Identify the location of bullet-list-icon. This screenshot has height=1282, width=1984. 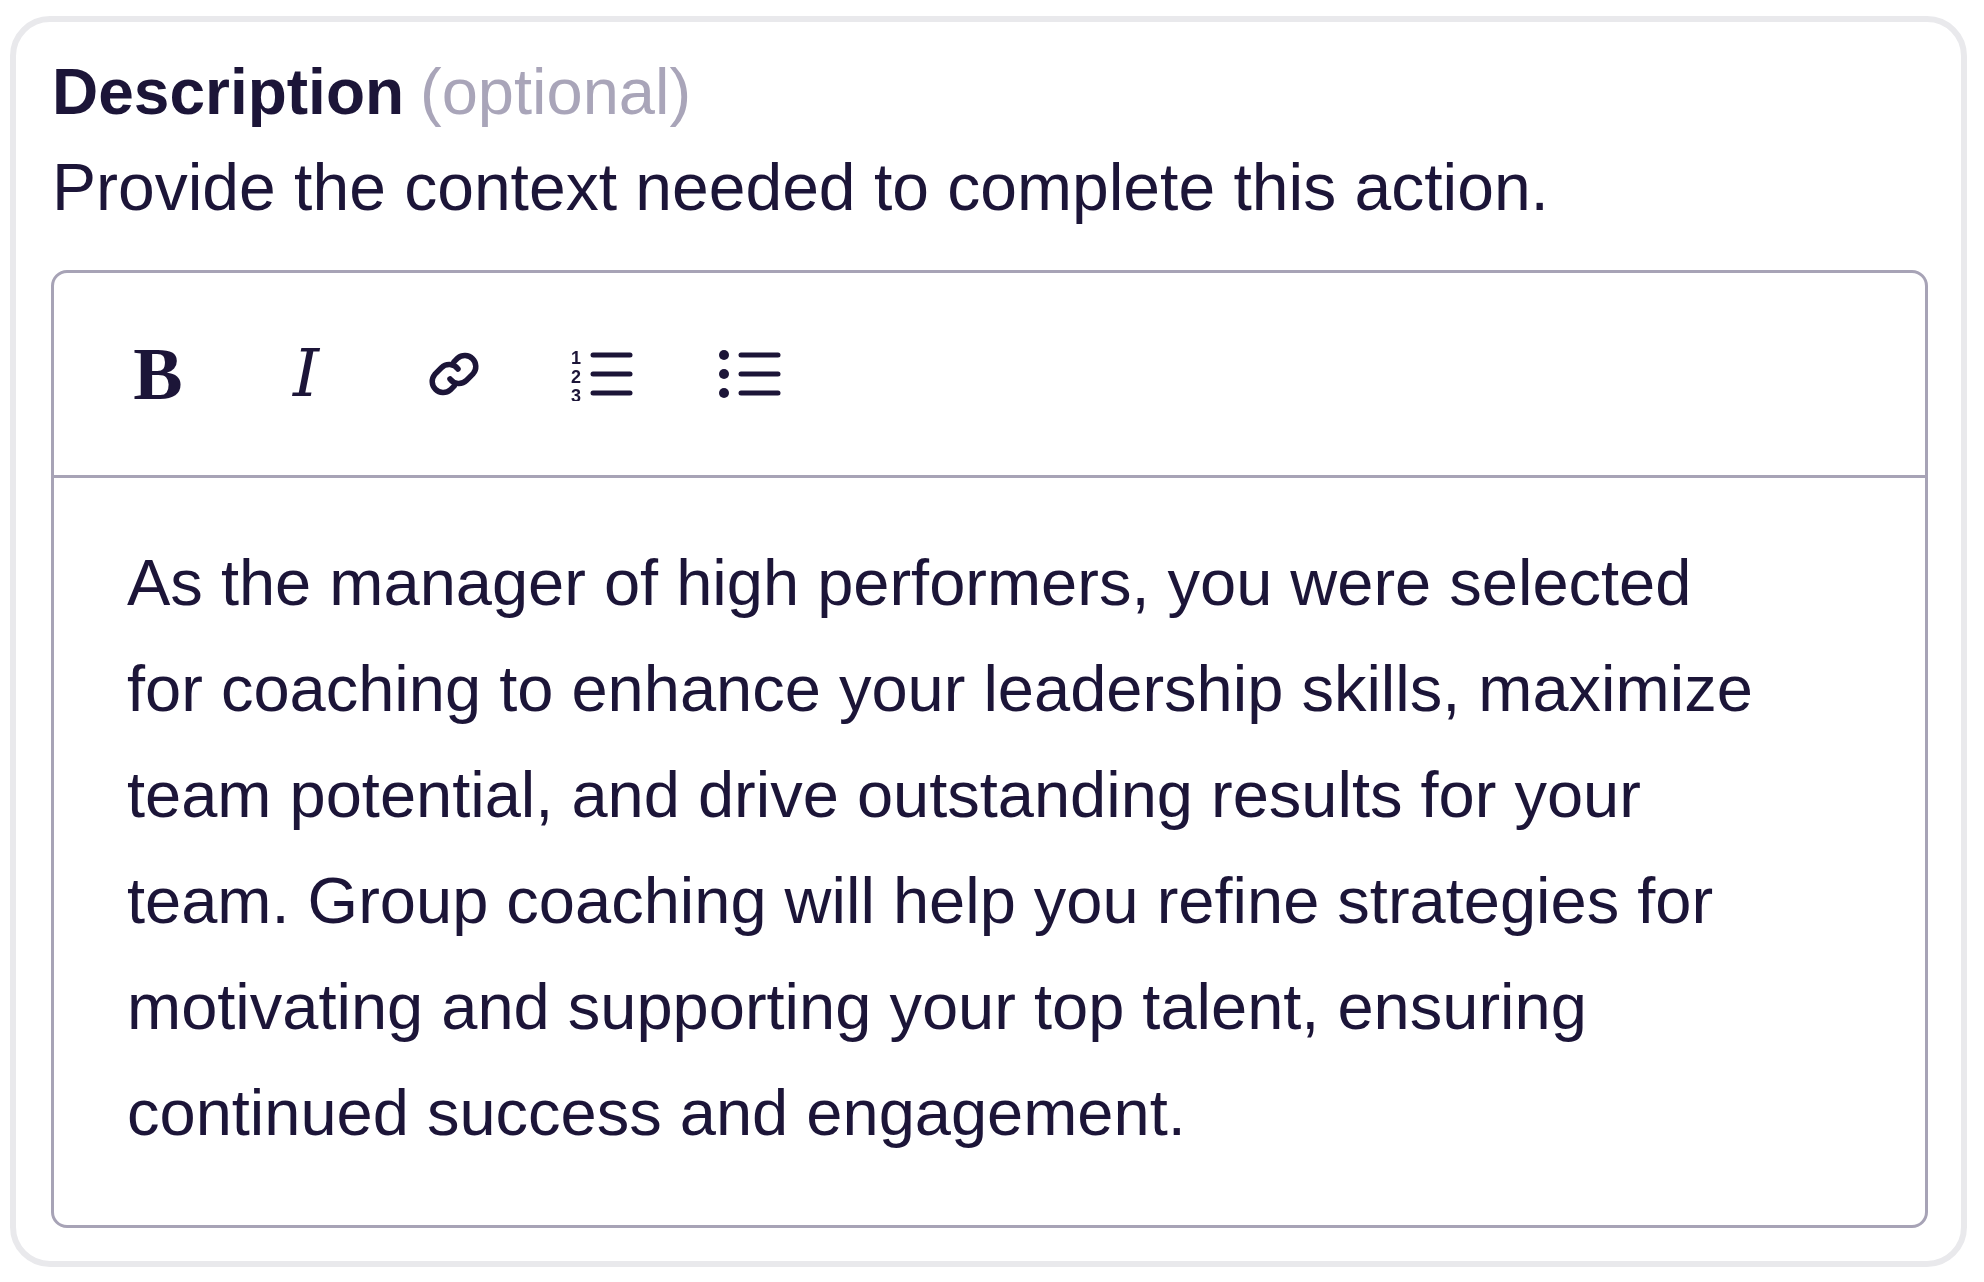
(750, 374).